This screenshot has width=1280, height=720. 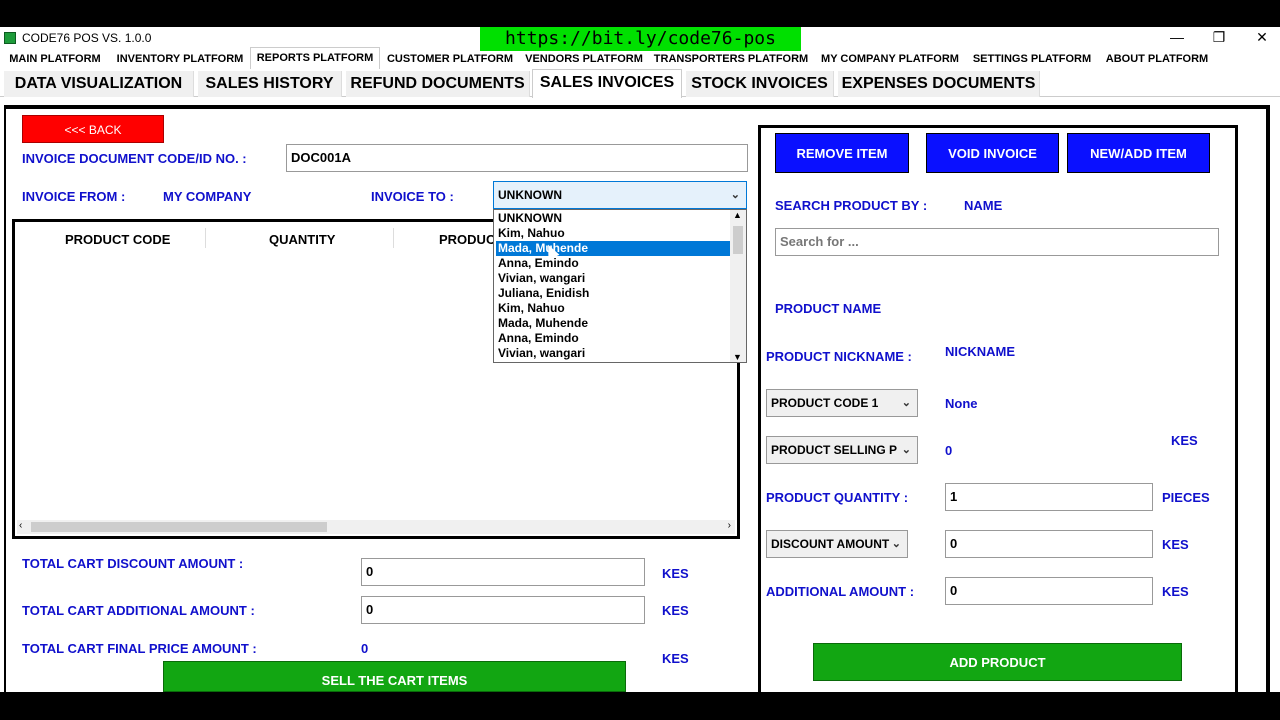 What do you see at coordinates (675, 610) in the screenshot?
I see `cart-additional-currency: KES` at bounding box center [675, 610].